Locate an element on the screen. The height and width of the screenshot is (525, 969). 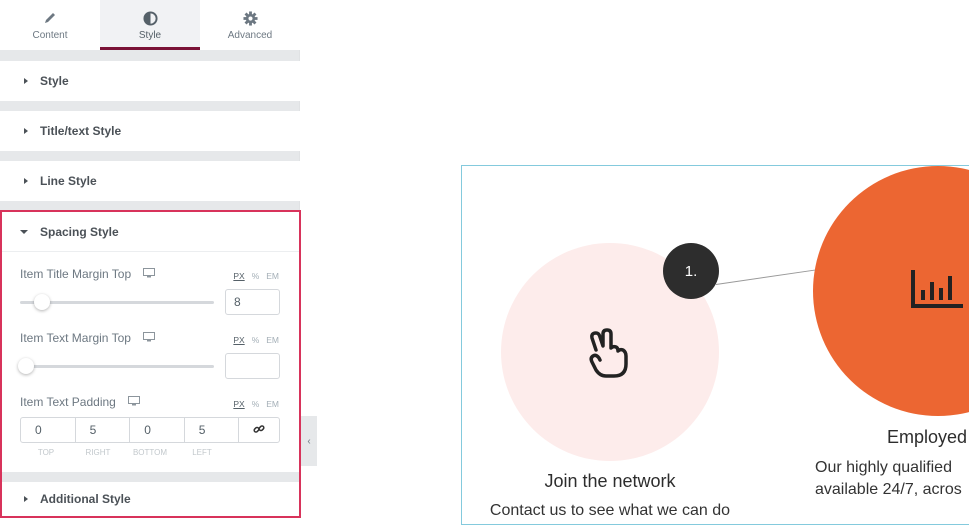
padding-bottom-input: 0 is located at coordinates (157, 430).